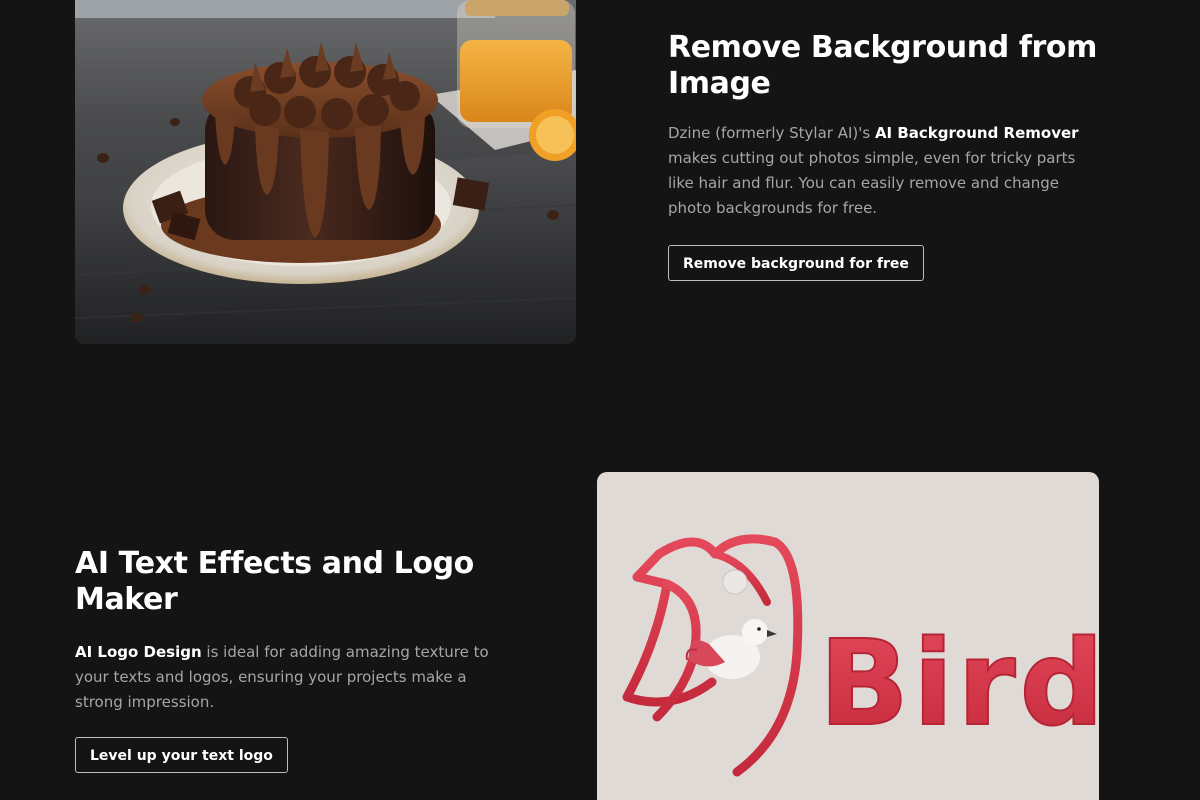  I want to click on bird-logo-illustration: Bird, so click(860, 655).